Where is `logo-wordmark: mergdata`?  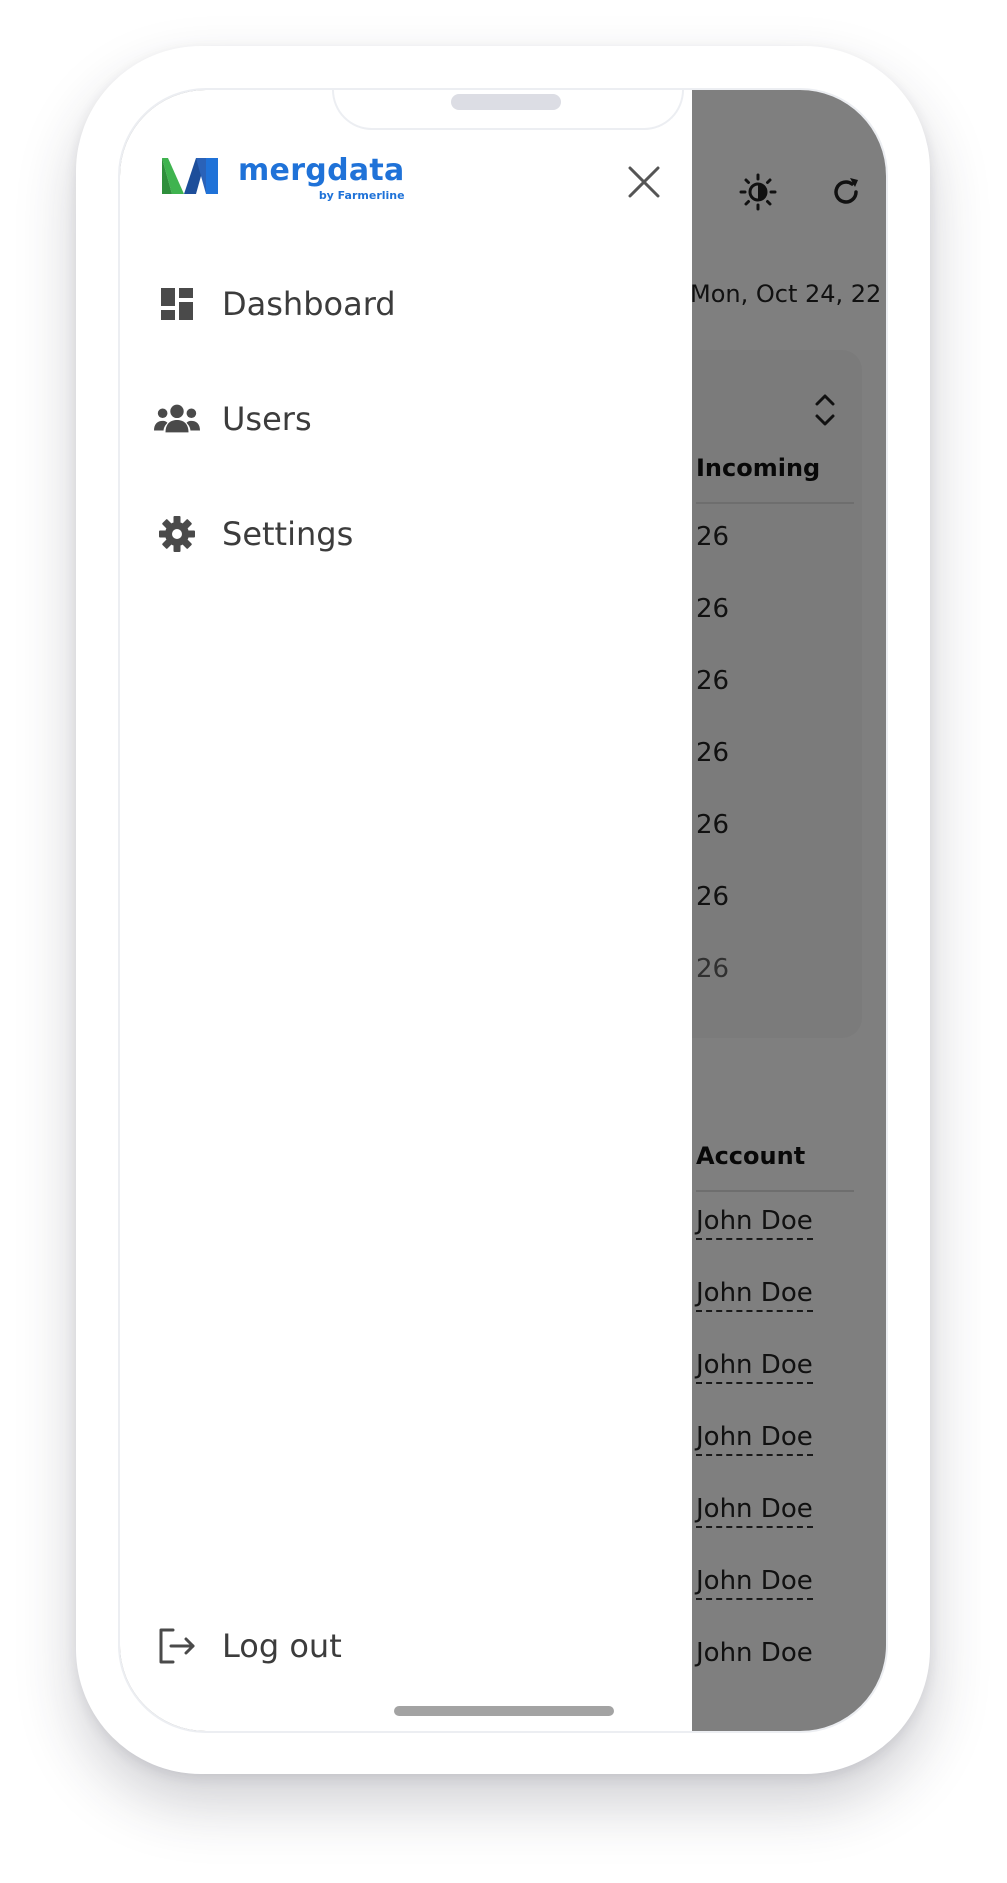
logo-wordmark: mergdata is located at coordinates (321, 170).